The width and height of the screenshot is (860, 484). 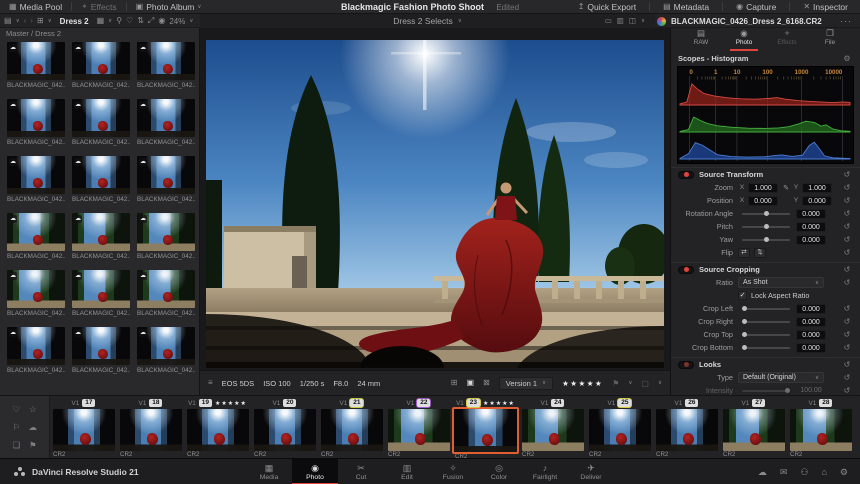 I want to click on bookmark-icon: ⚐, so click(x=16, y=427).